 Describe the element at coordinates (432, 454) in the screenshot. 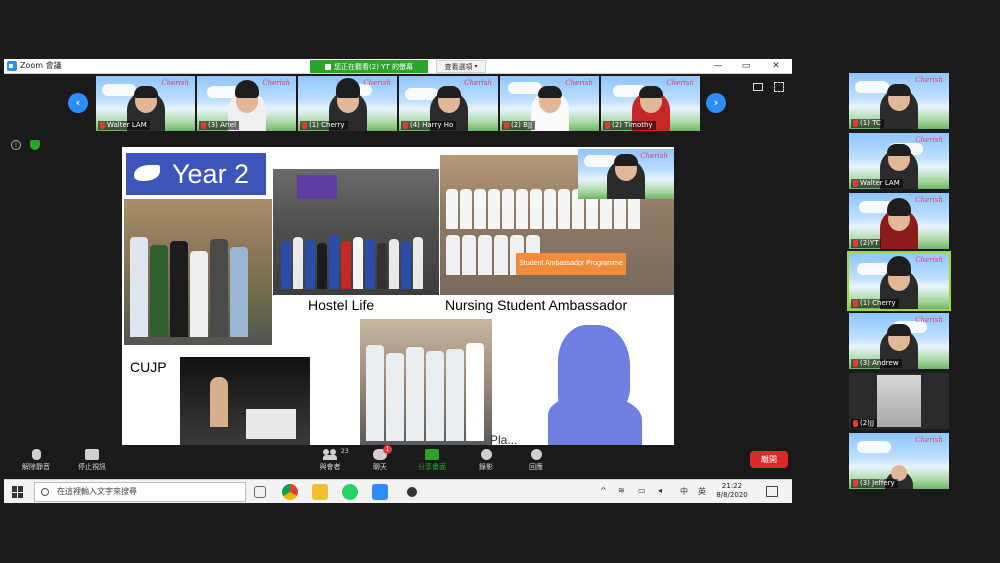

I see `share-screen-icon` at that location.